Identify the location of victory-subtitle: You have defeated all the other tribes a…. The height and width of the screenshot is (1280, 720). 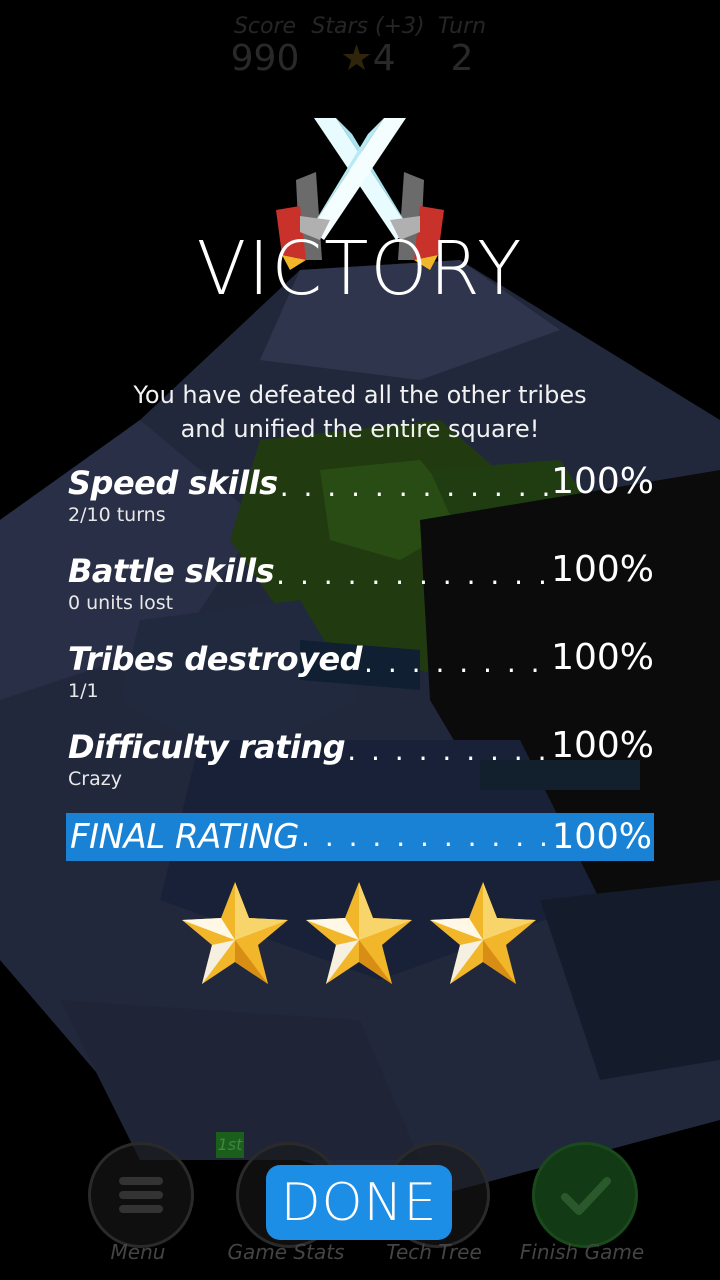
(360, 412).